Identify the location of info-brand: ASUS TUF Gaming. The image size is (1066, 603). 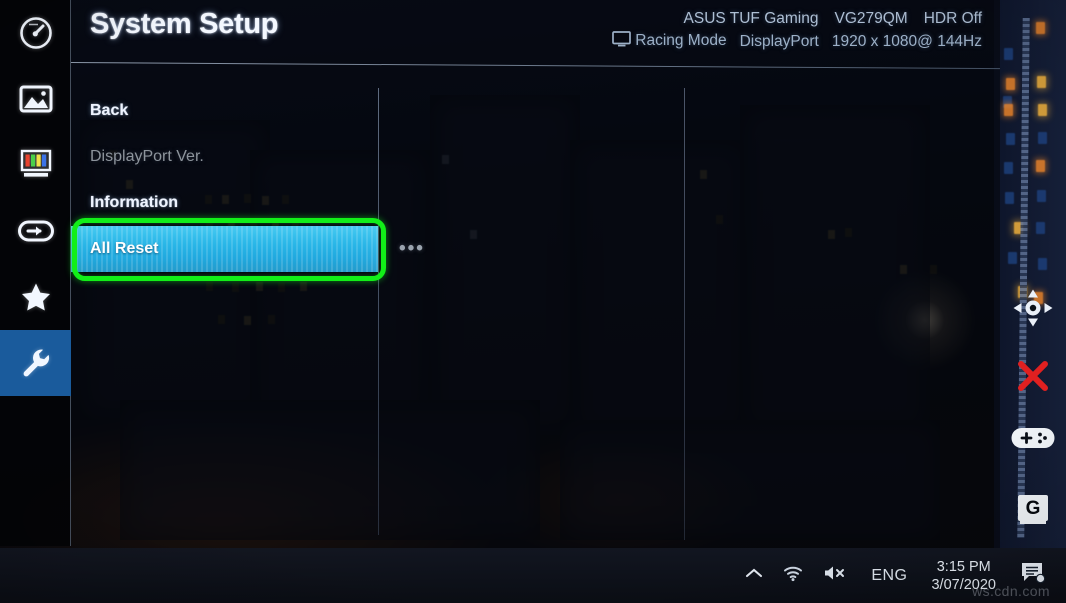
(751, 18).